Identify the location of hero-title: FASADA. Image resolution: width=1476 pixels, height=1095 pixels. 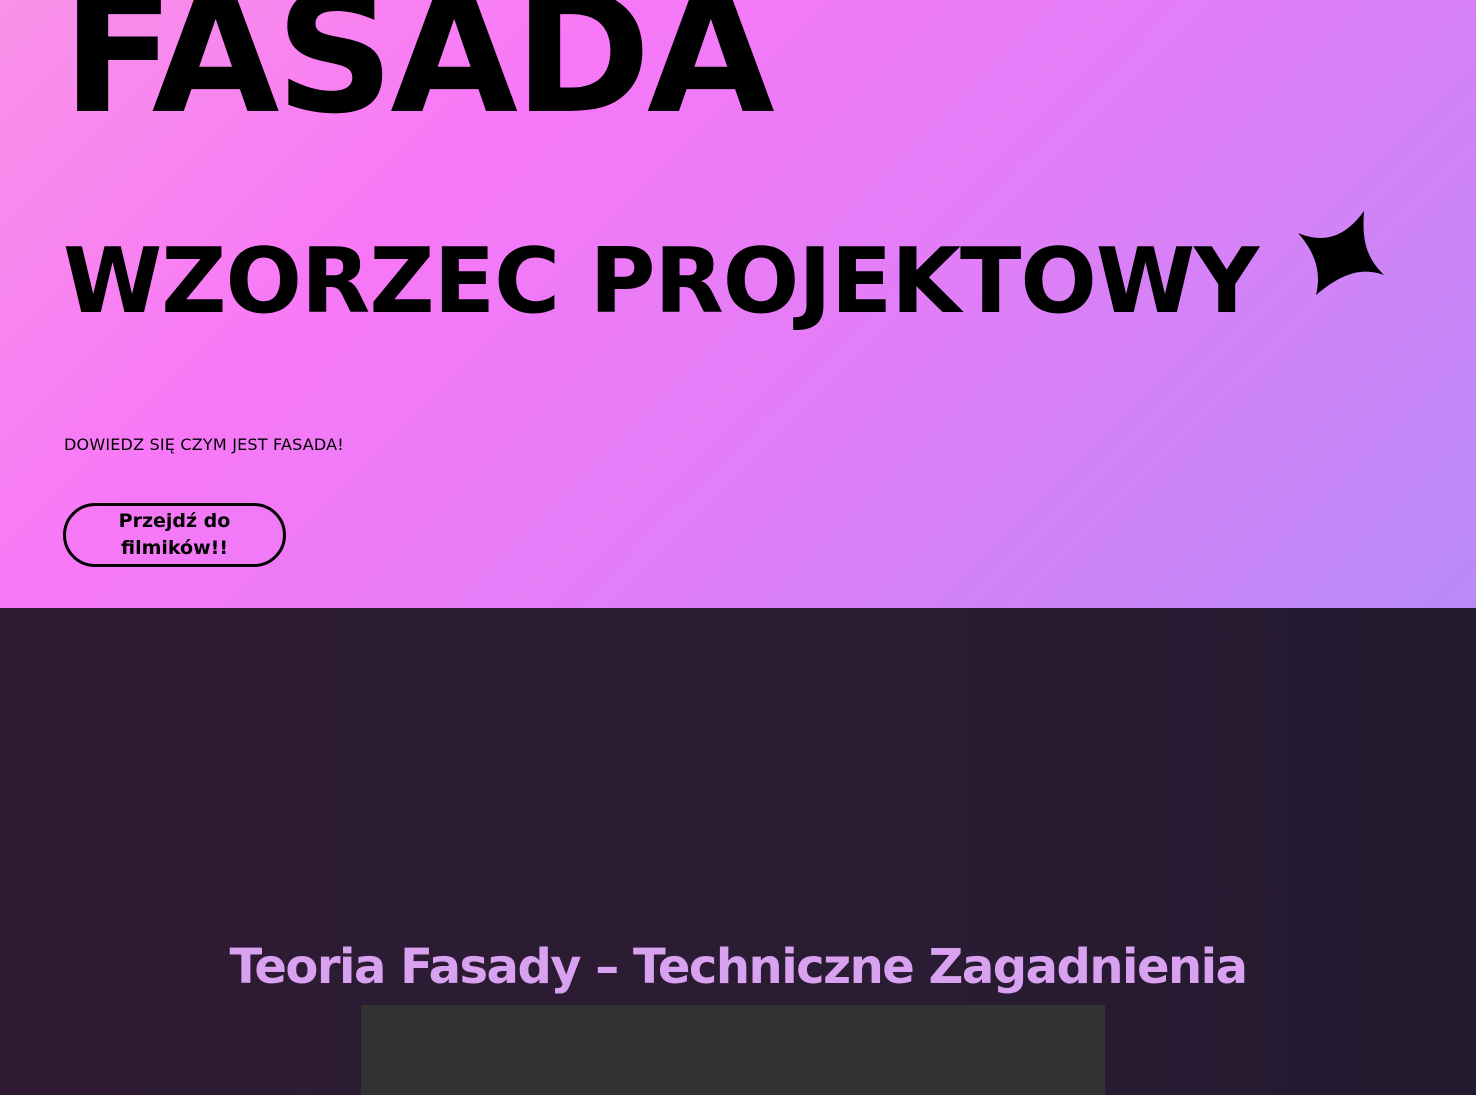
(418, 75).